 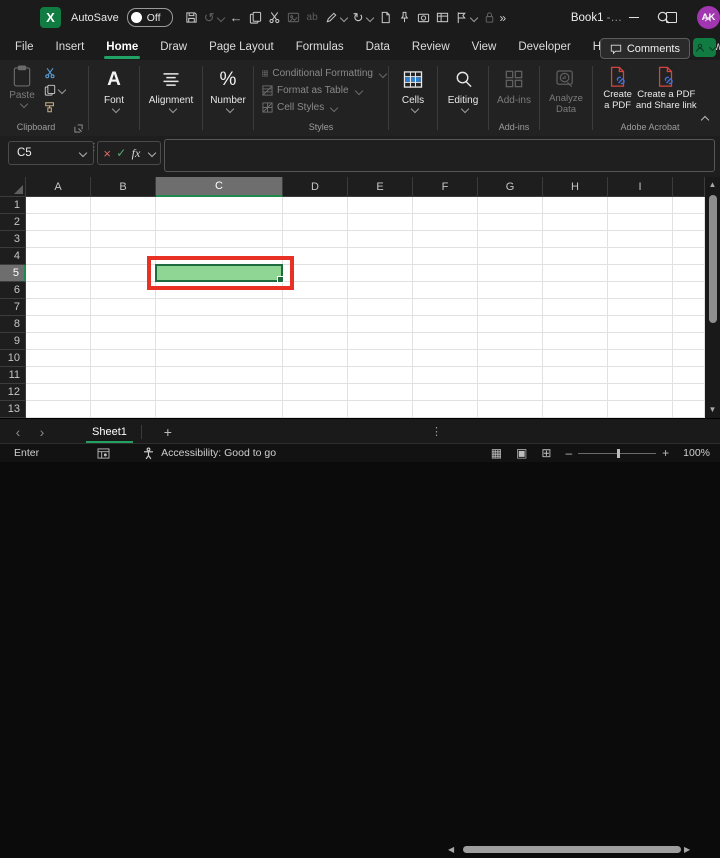 What do you see at coordinates (13, 222) in the screenshot?
I see `row-header-2: 2` at bounding box center [13, 222].